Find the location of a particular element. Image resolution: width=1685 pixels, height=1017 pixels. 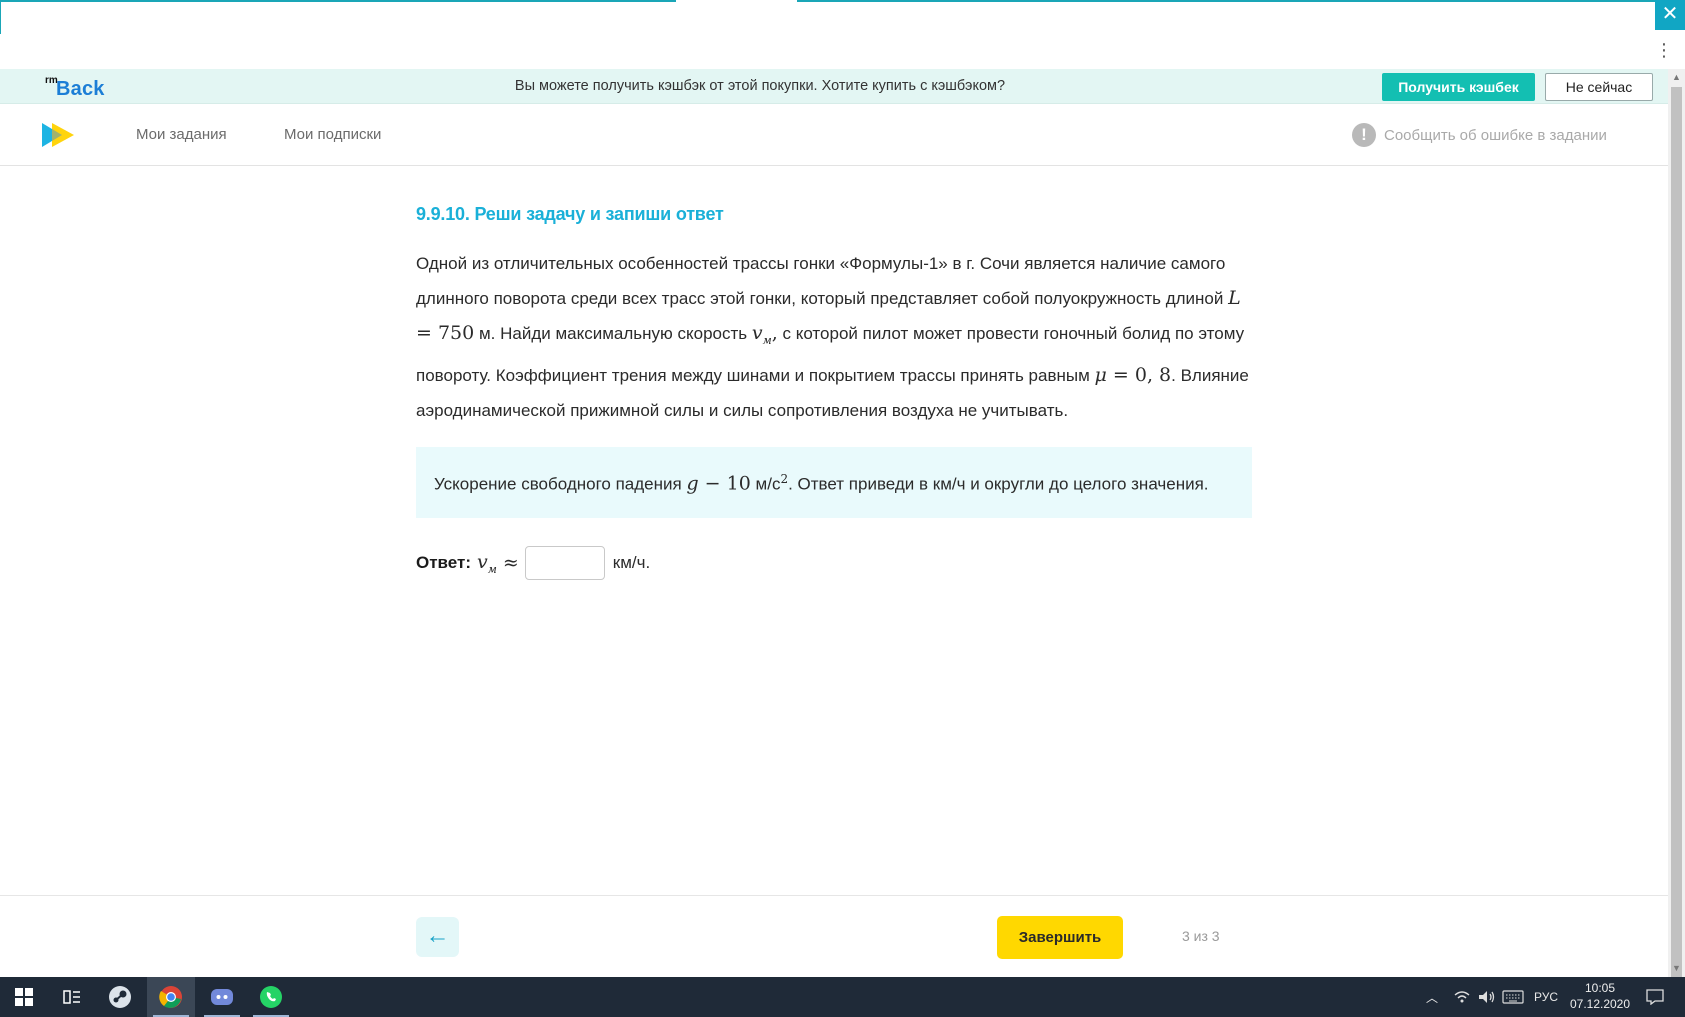

formula-L: L is located at coordinates (1234, 298).